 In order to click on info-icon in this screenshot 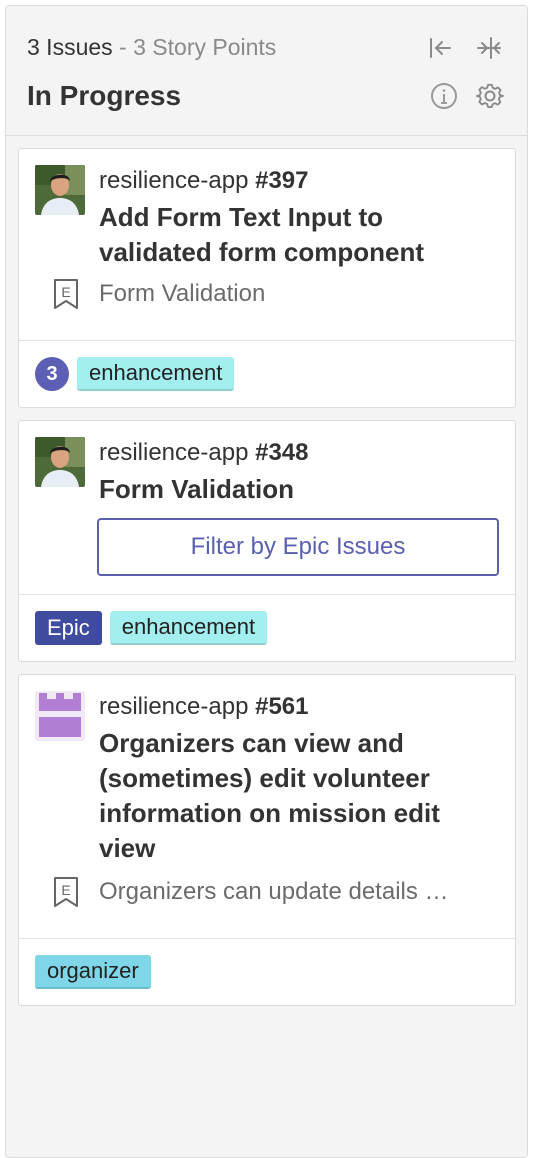, I will do `click(444, 96)`.